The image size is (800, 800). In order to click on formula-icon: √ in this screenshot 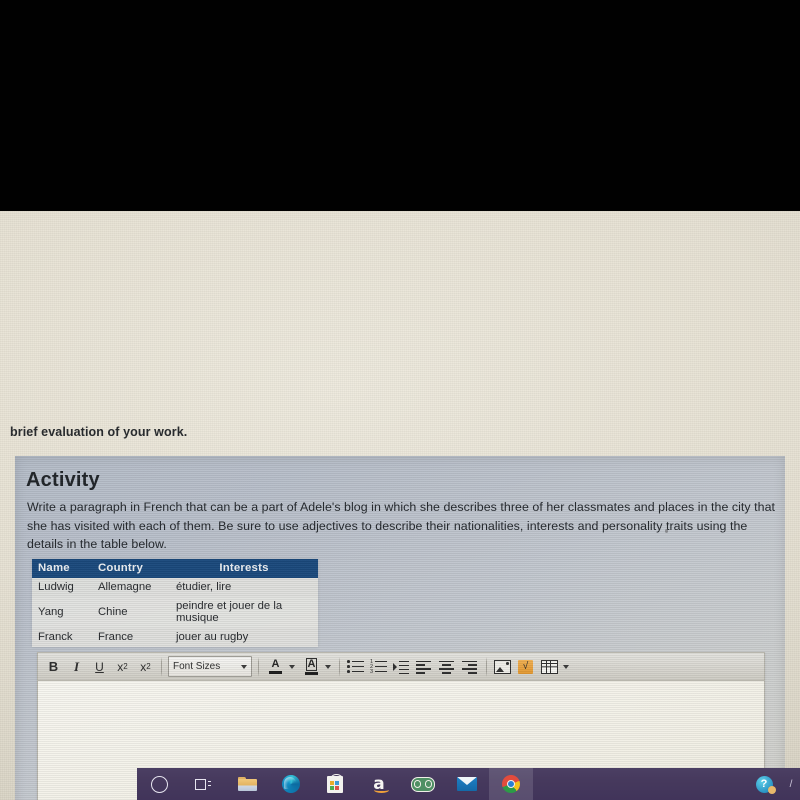, I will do `click(525, 666)`.